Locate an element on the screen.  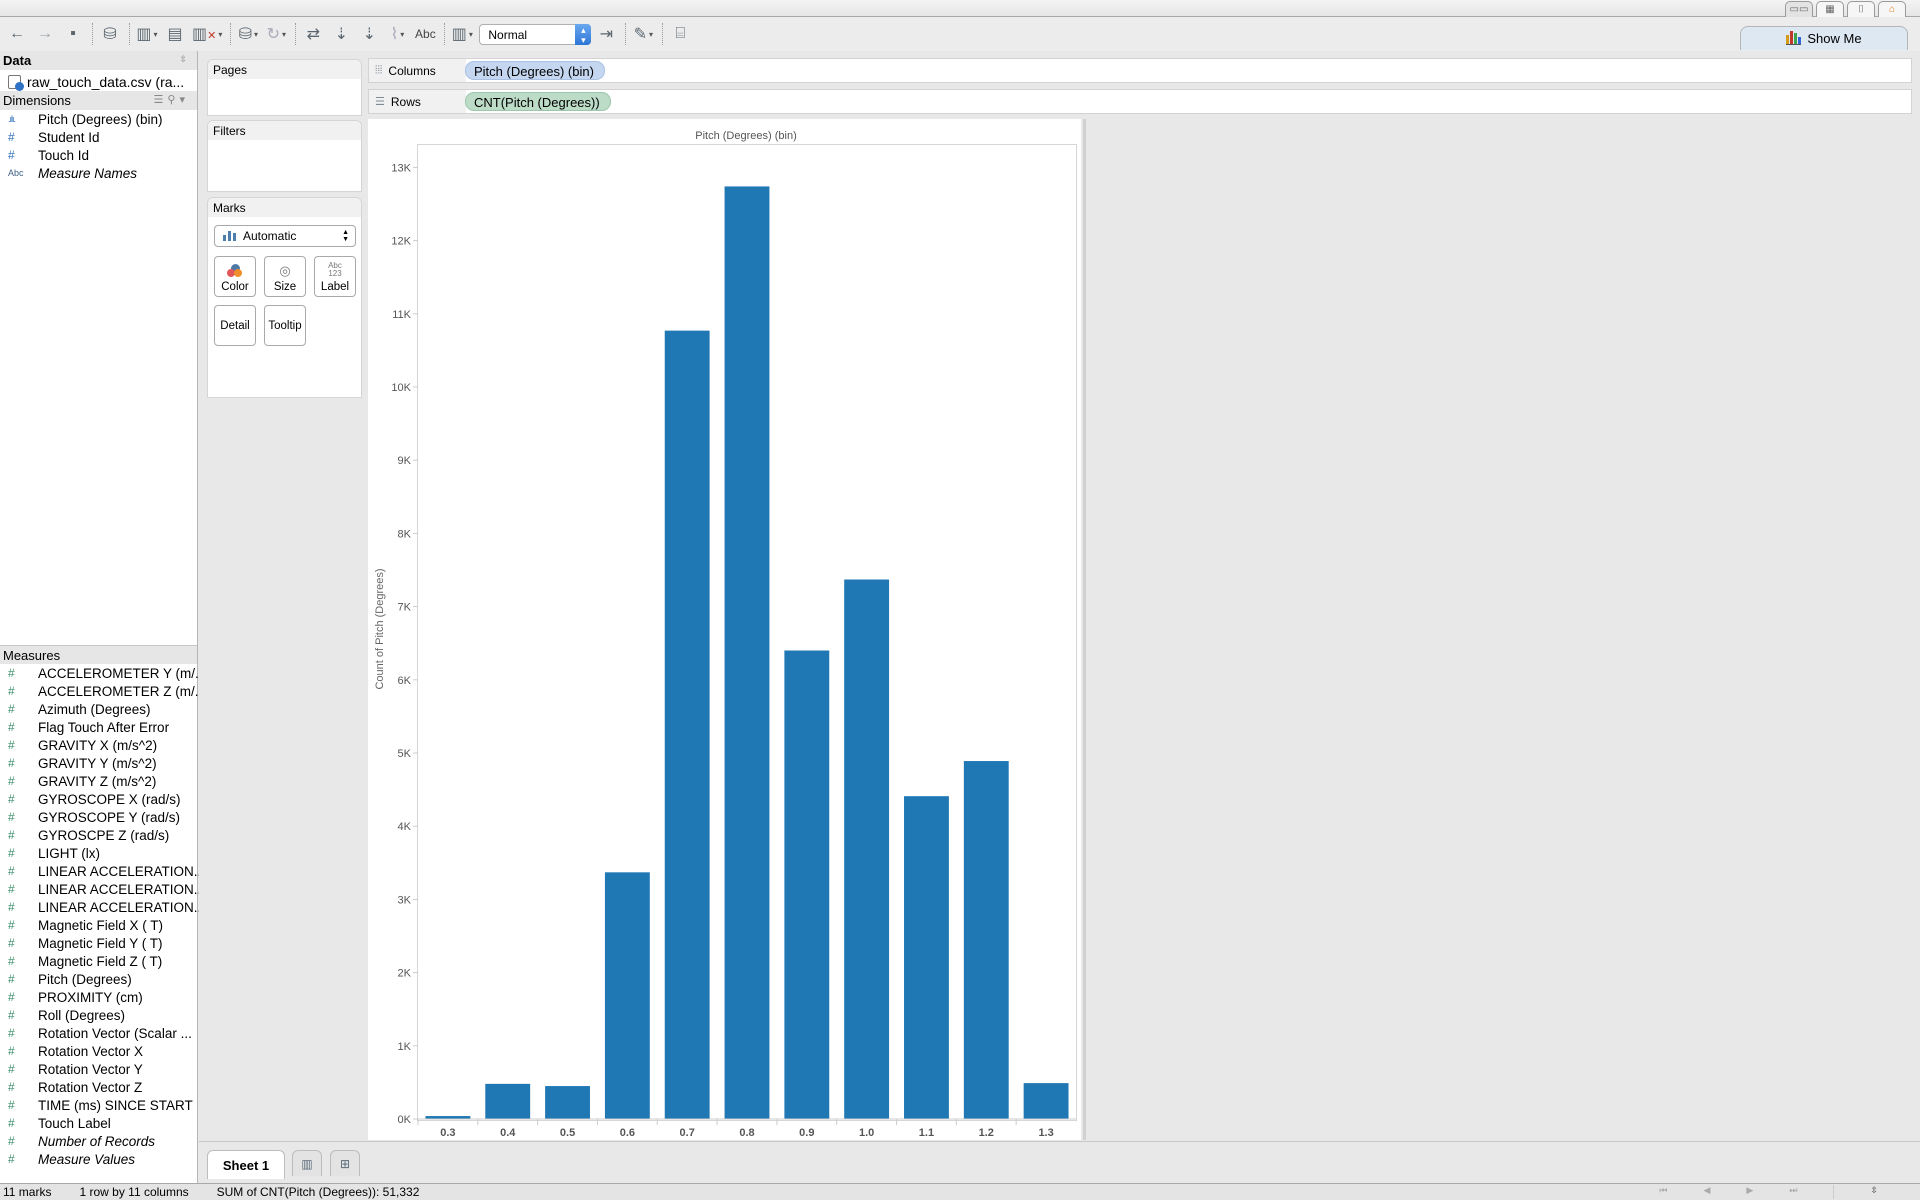
menu-caret-icon: ▾ is located at coordinates (184, 100).